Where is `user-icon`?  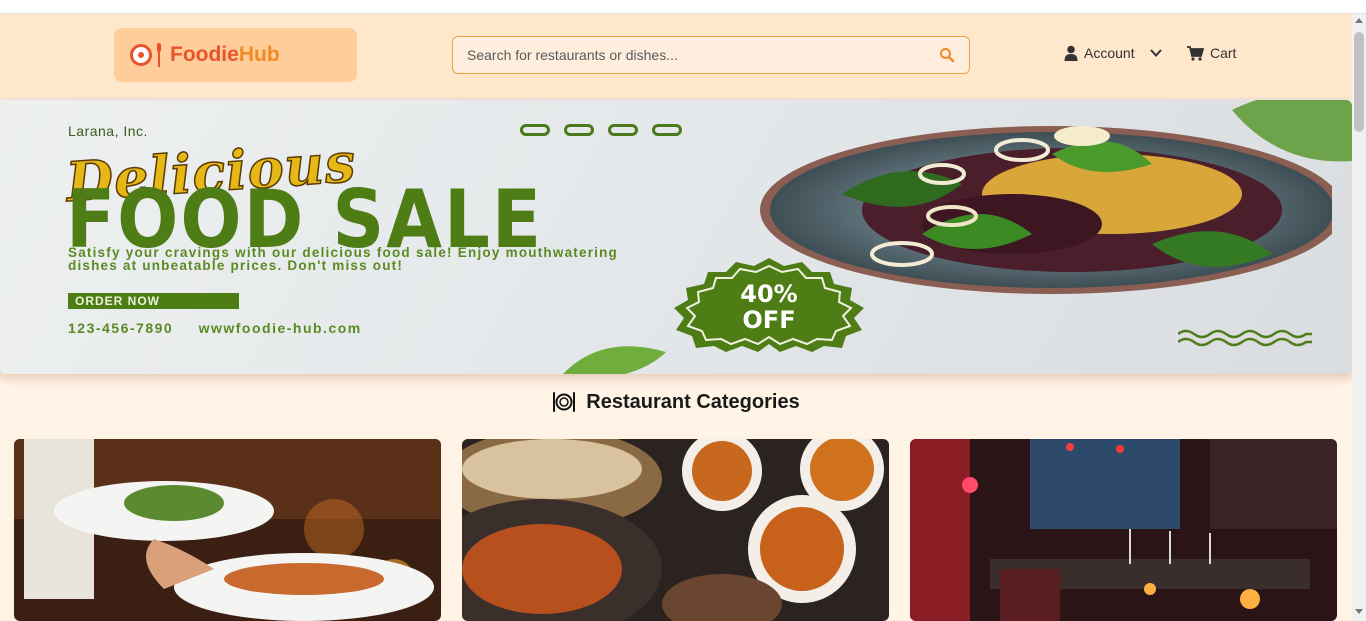
user-icon is located at coordinates (1071, 53).